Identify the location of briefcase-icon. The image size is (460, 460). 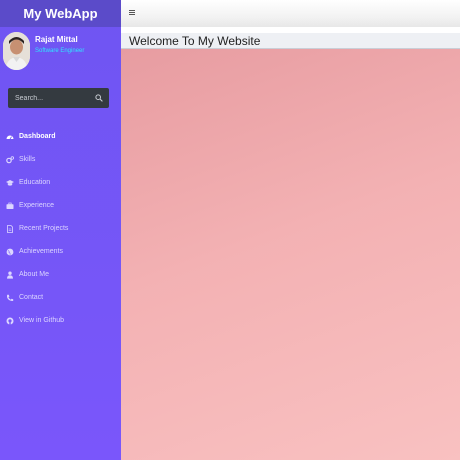
(10, 206).